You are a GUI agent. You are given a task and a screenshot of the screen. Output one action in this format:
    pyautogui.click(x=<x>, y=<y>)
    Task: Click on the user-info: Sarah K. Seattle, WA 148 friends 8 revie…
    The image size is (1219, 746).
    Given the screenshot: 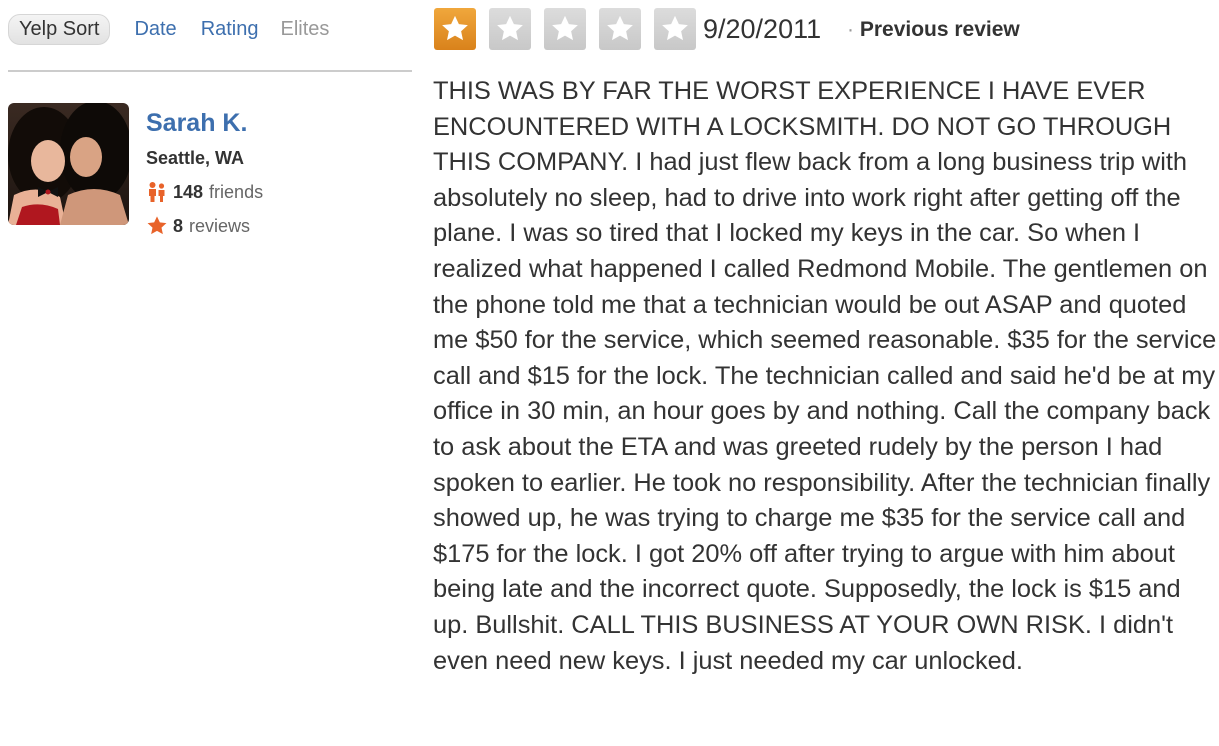 What is the action you would take?
    pyautogui.click(x=204, y=172)
    